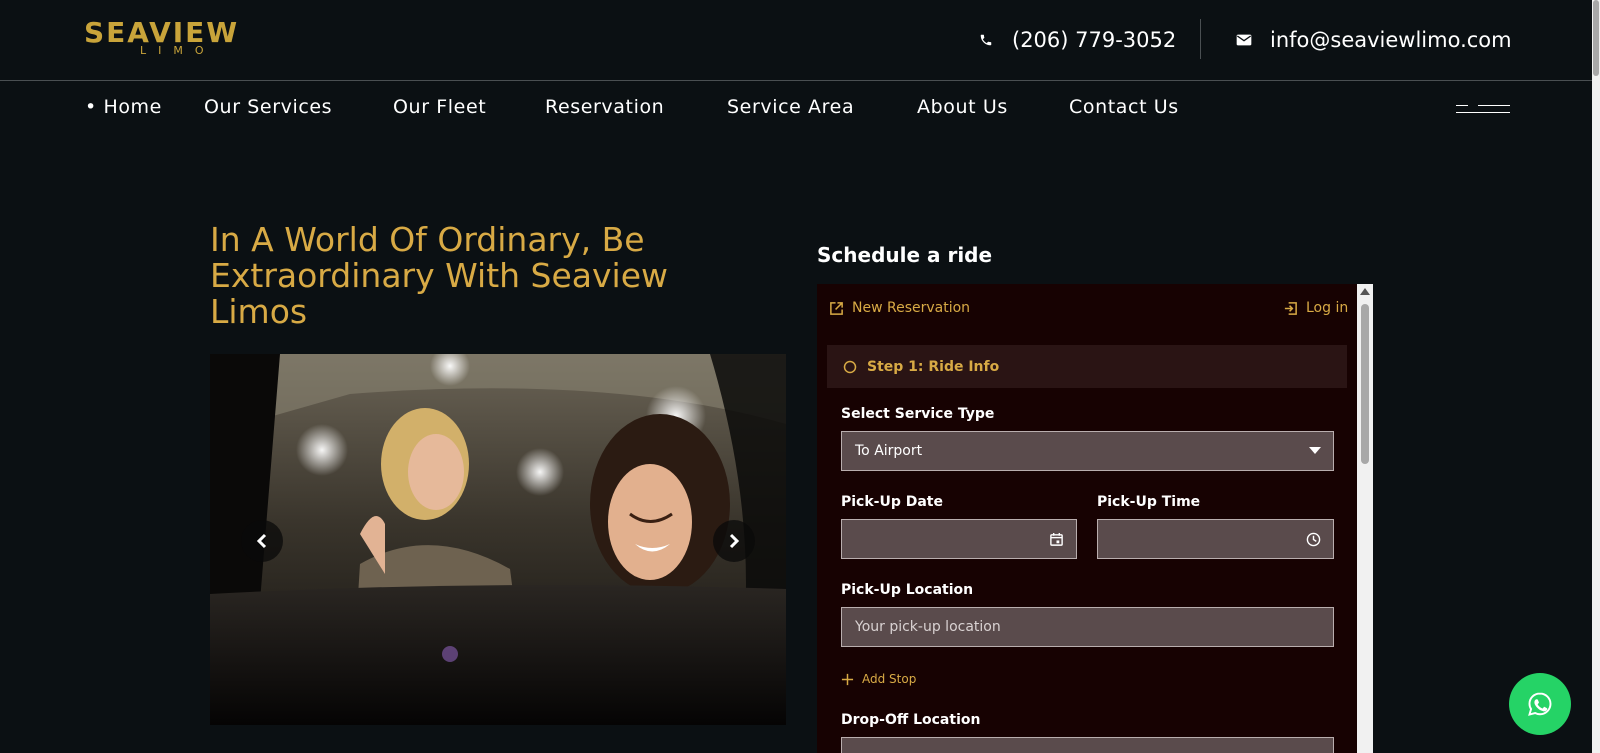 This screenshot has width=1600, height=753. What do you see at coordinates (1313, 539) in the screenshot?
I see `clock-icon` at bounding box center [1313, 539].